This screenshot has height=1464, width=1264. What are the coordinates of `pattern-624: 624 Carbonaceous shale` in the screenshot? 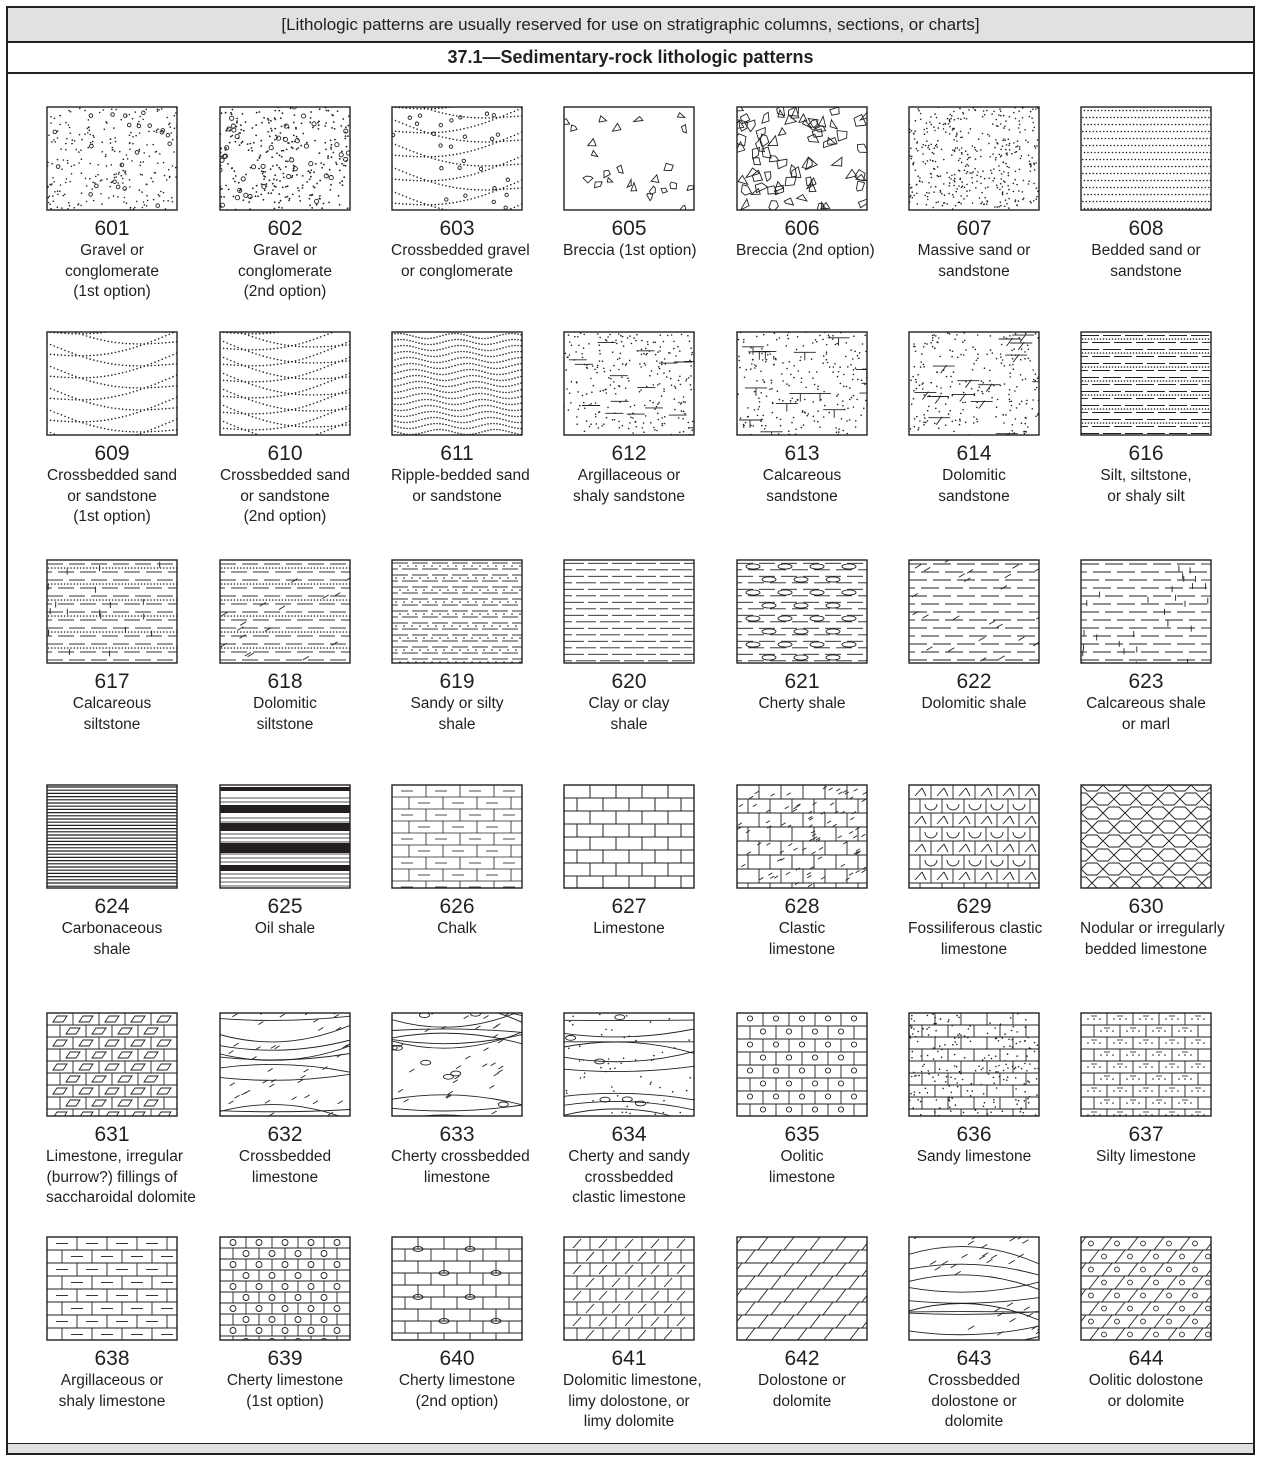 It's located at (112, 872).